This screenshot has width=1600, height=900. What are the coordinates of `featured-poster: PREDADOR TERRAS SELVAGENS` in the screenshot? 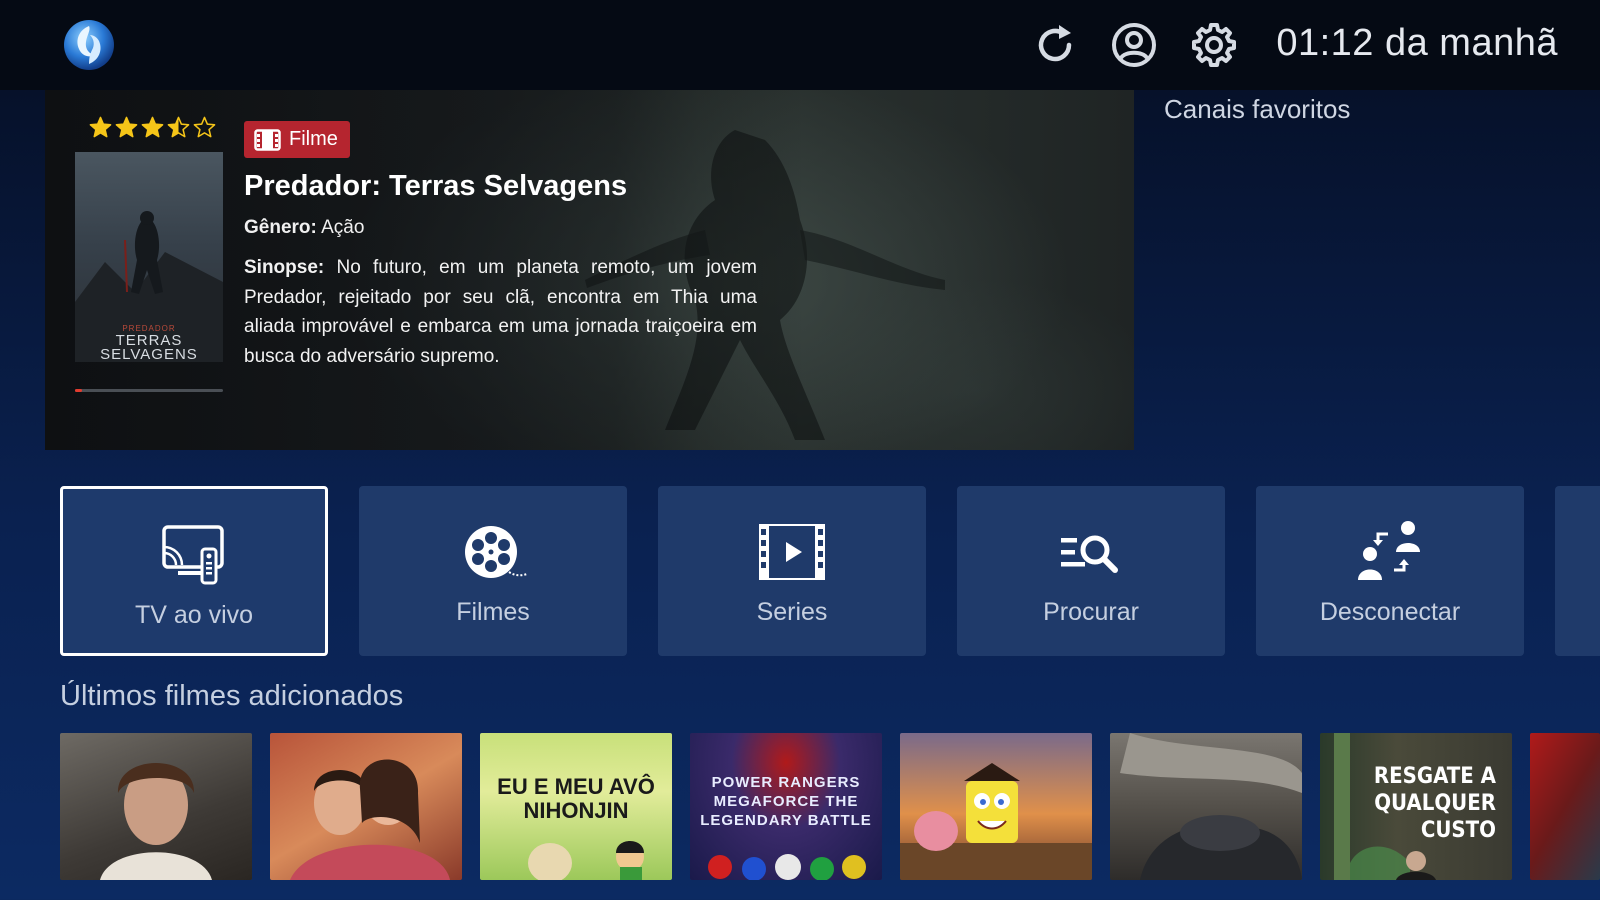 It's located at (149, 257).